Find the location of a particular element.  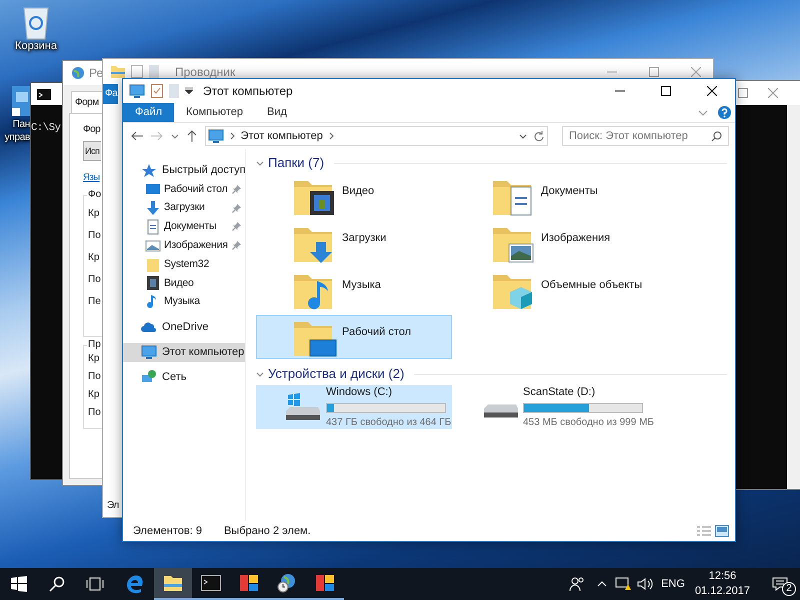

maximize-icon is located at coordinates (743, 93).